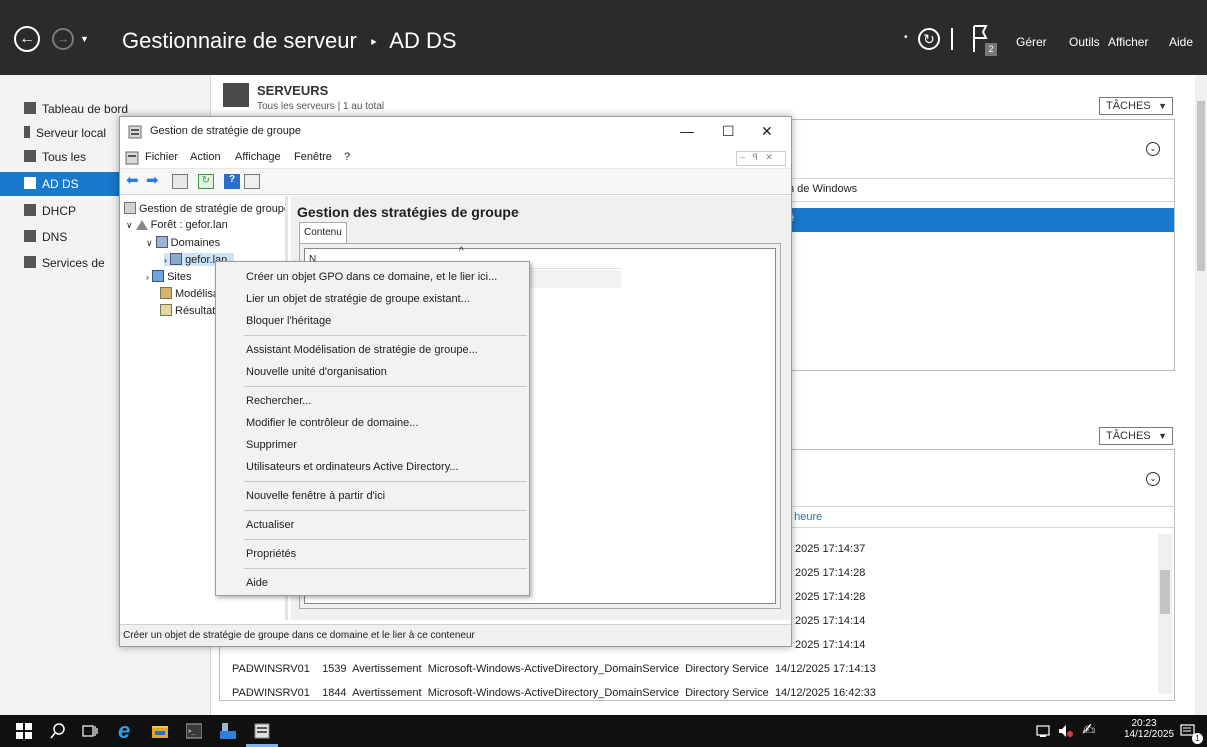  What do you see at coordinates (71, 263) in the screenshot?
I see `nav-item-file-services: Services de fichiers et de stockage` at bounding box center [71, 263].